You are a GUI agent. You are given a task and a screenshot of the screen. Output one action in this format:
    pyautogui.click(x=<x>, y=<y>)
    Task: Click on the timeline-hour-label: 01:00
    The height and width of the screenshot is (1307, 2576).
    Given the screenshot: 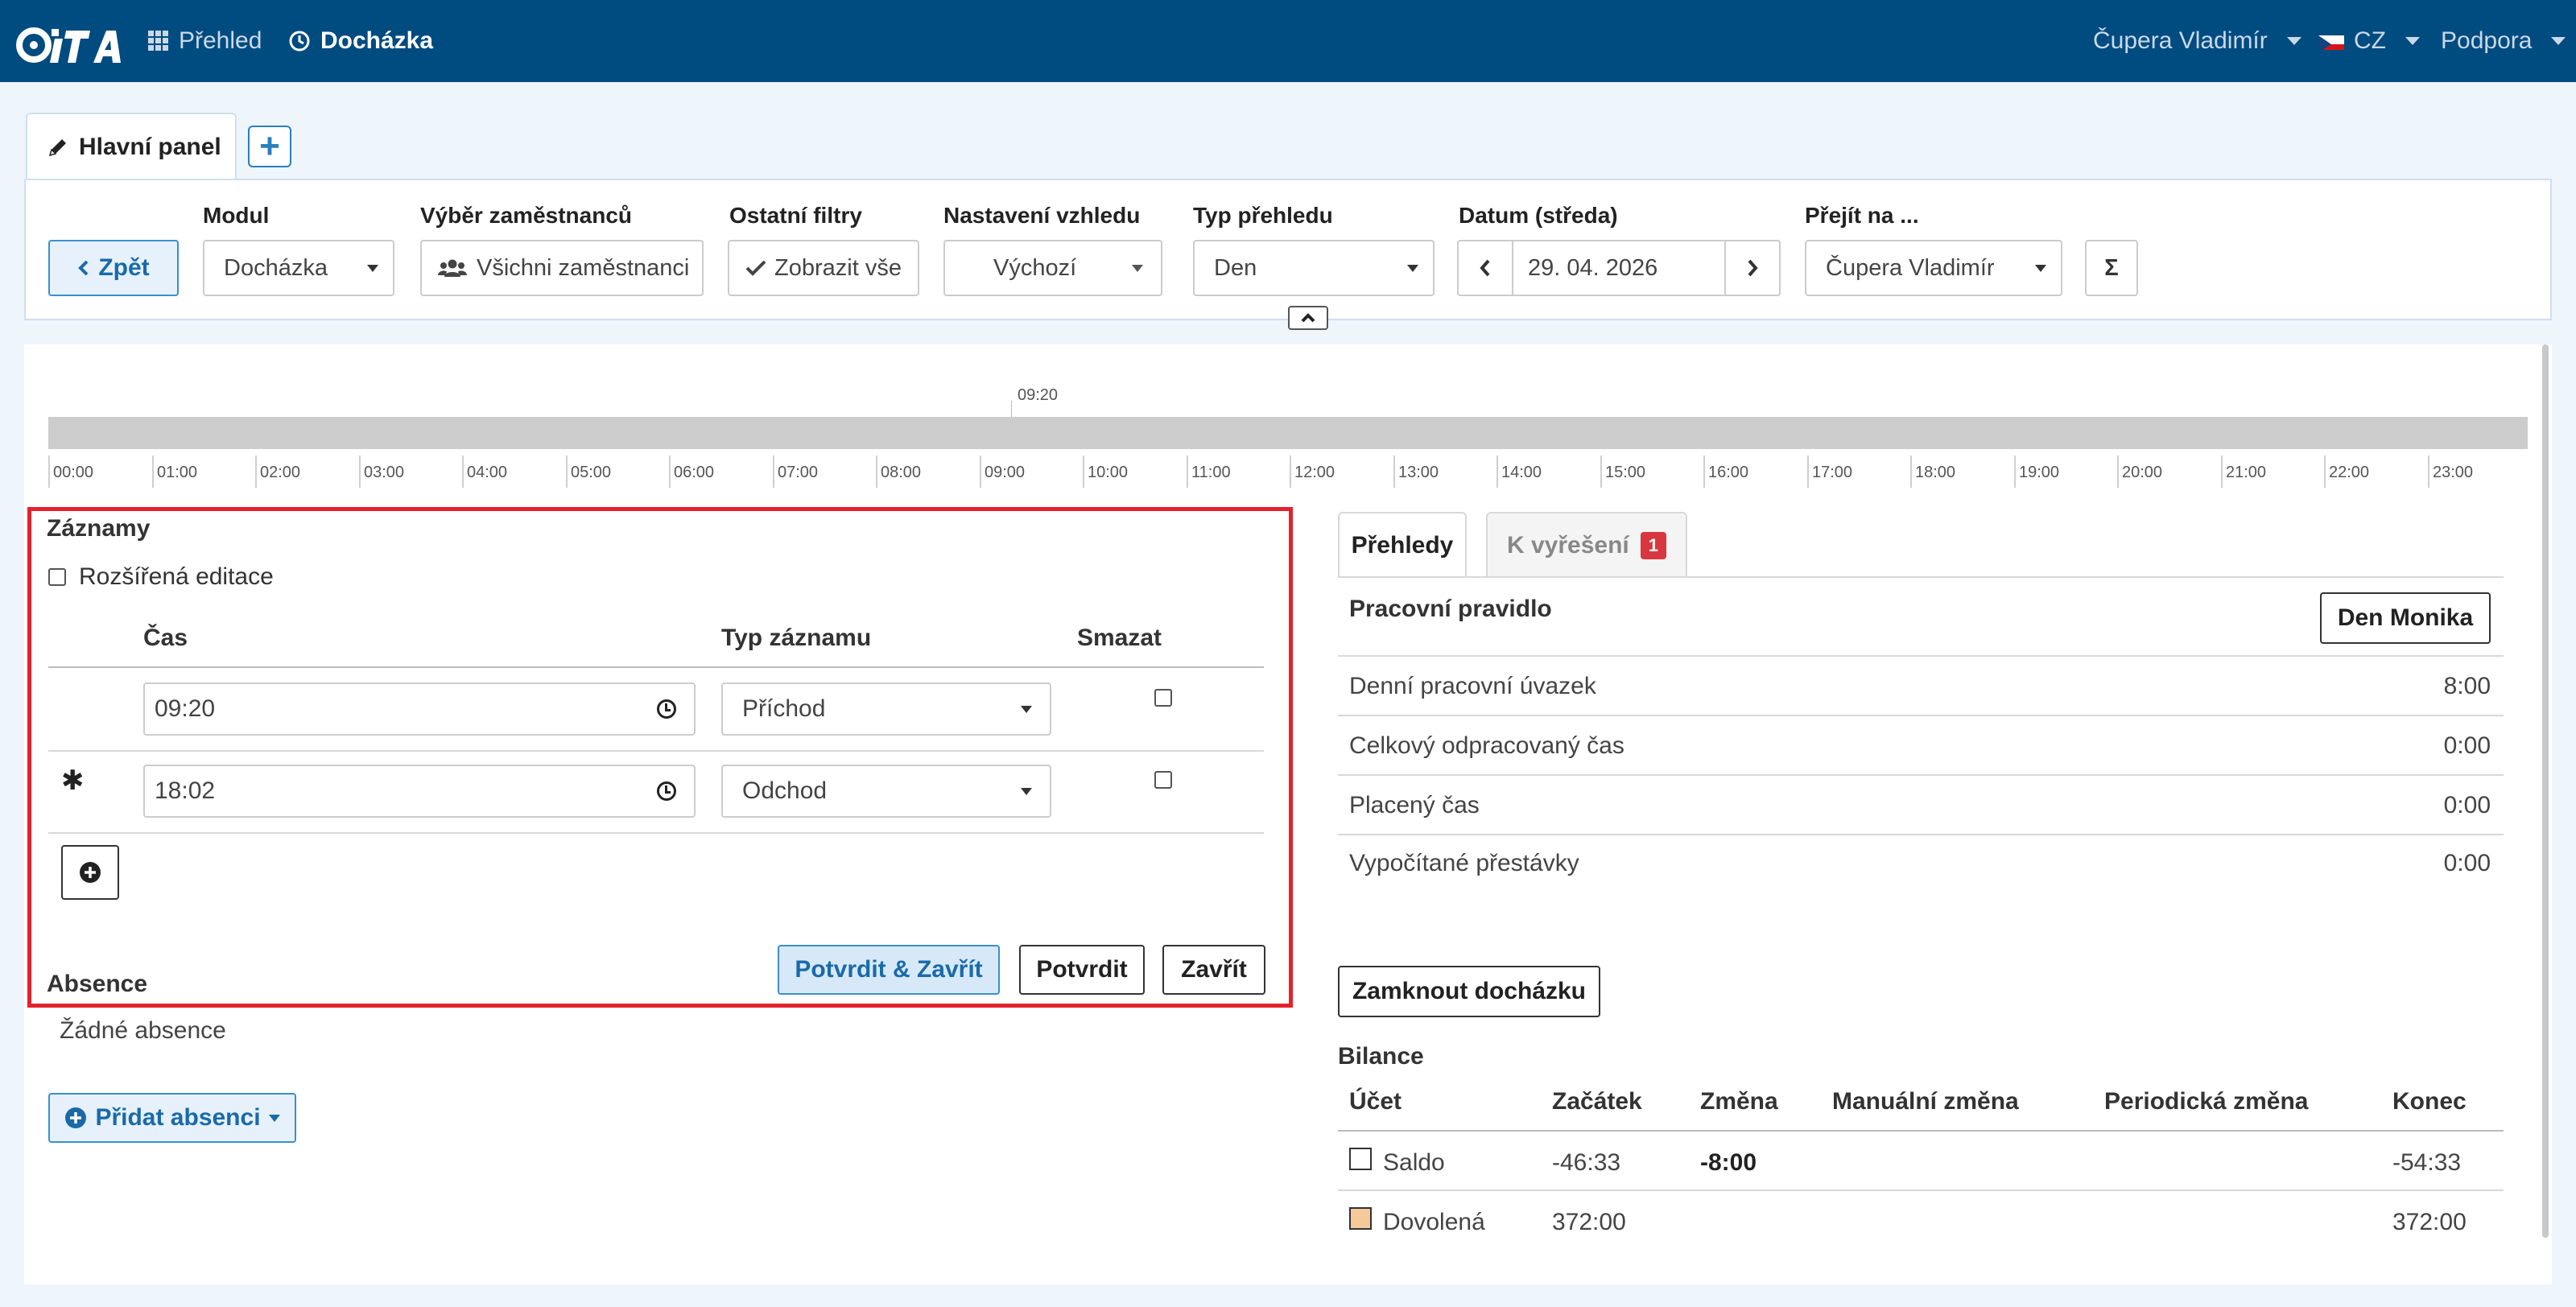 What is the action you would take?
    pyautogui.click(x=177, y=472)
    